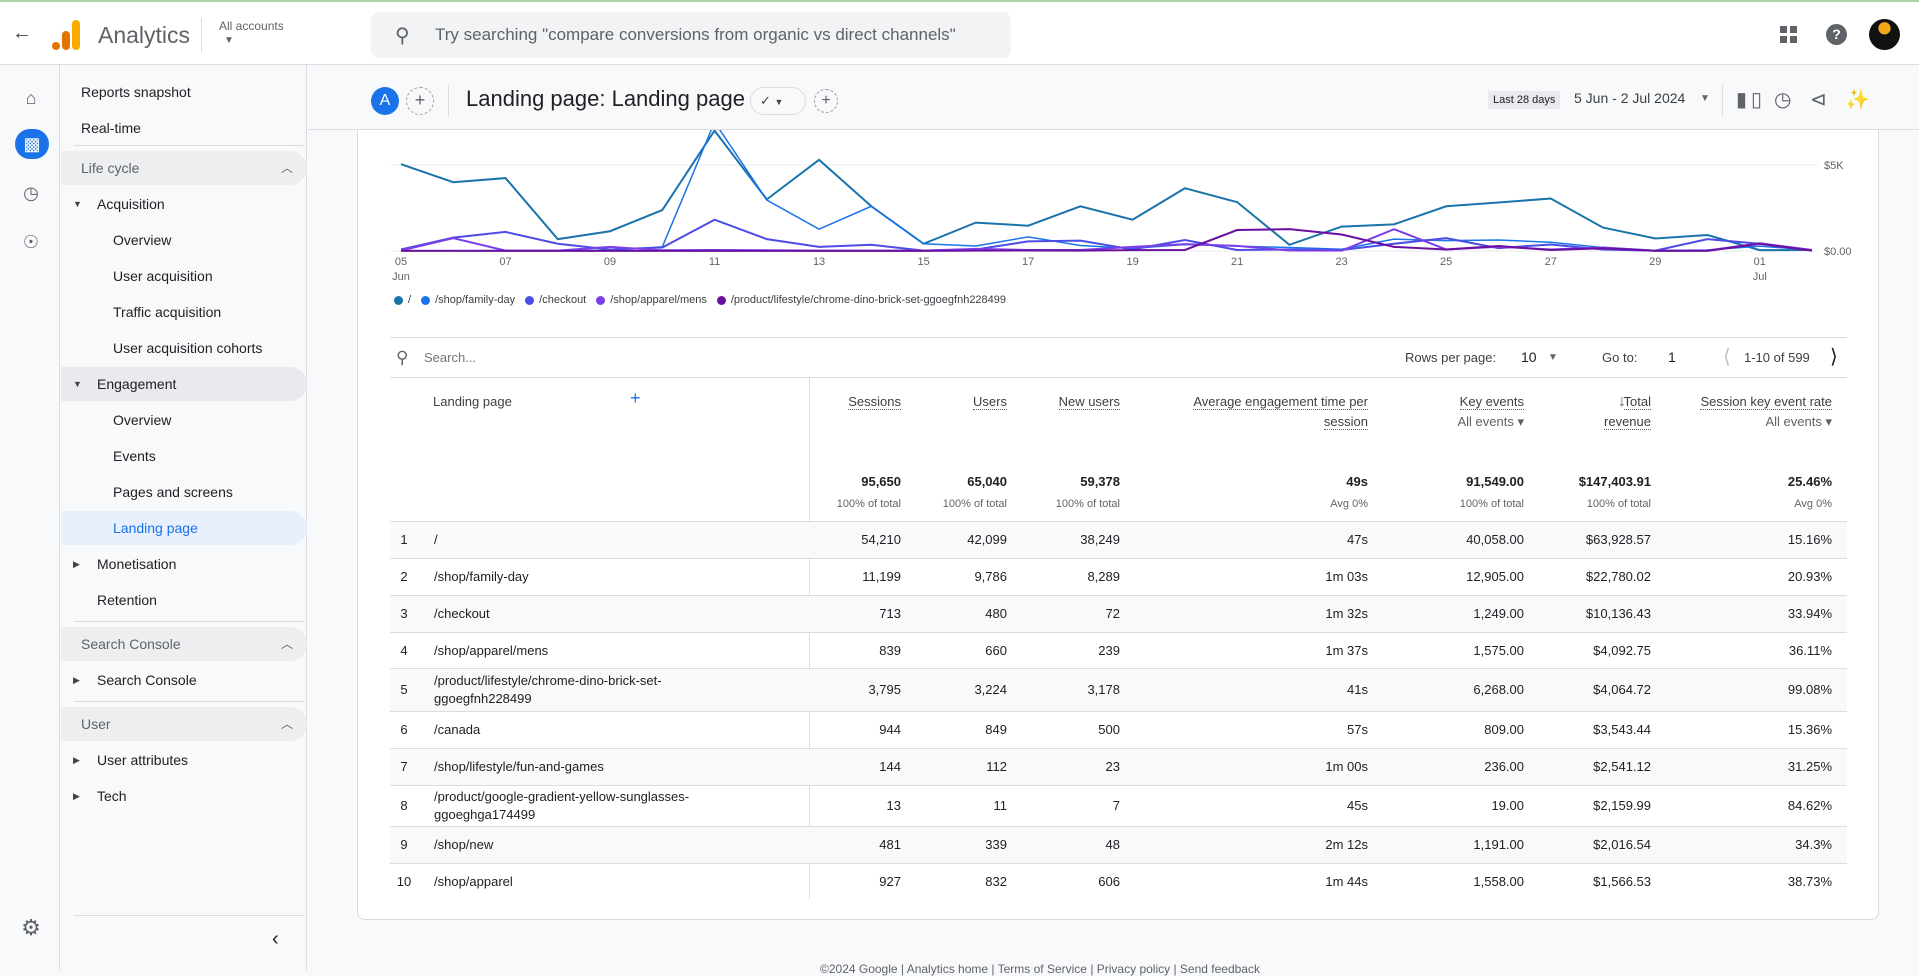  I want to click on nav-item-user-acquisition: User acquisition, so click(184, 276).